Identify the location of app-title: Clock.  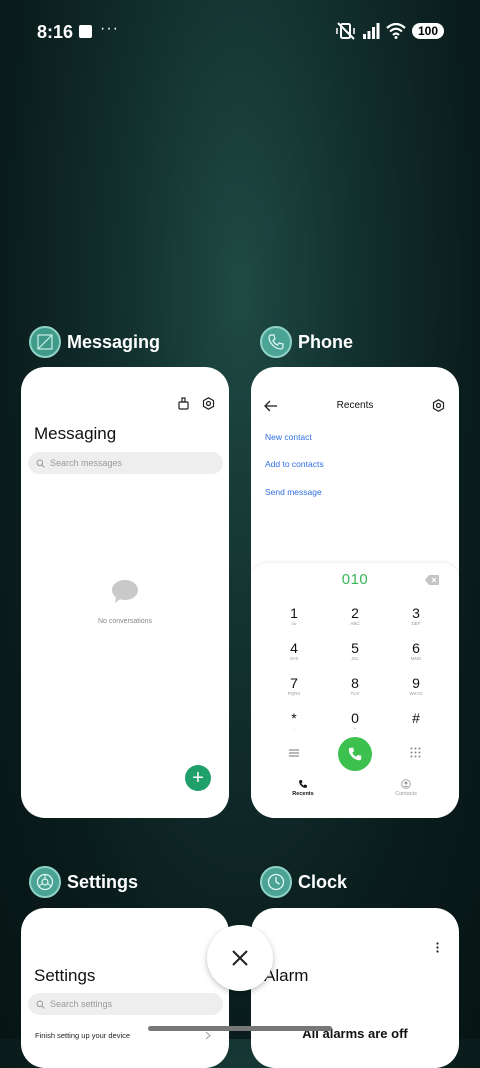
(323, 881).